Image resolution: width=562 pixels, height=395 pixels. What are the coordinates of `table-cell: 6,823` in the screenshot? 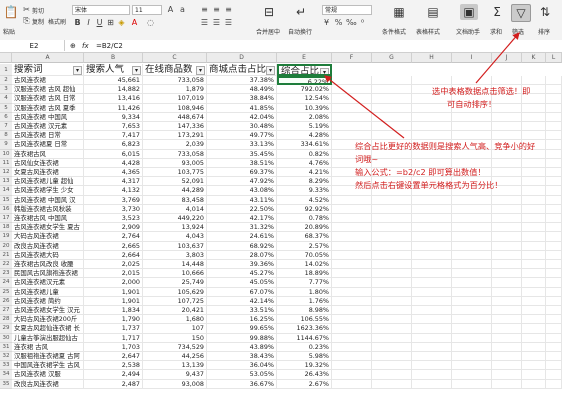 It's located at (113, 145).